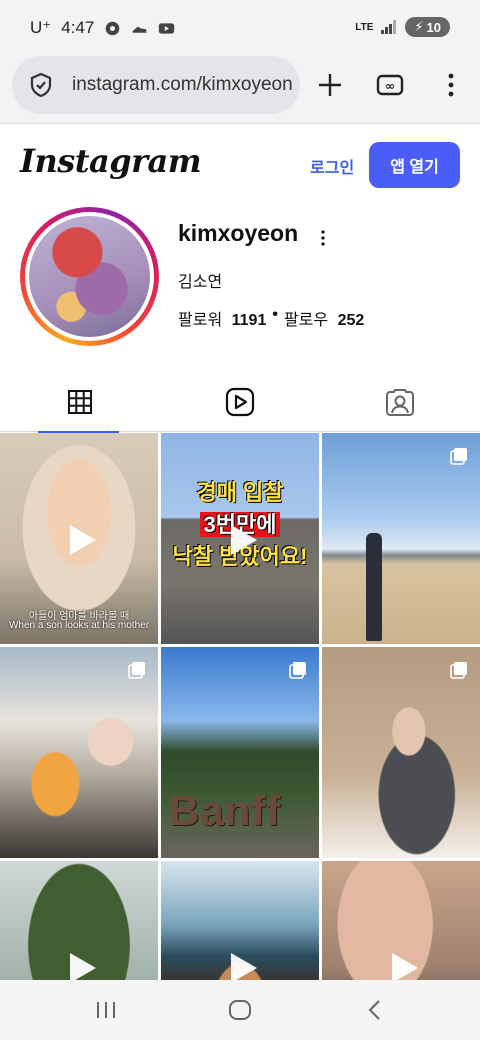 Image resolution: width=480 pixels, height=1040 pixels. I want to click on menu-icon, so click(451, 85).